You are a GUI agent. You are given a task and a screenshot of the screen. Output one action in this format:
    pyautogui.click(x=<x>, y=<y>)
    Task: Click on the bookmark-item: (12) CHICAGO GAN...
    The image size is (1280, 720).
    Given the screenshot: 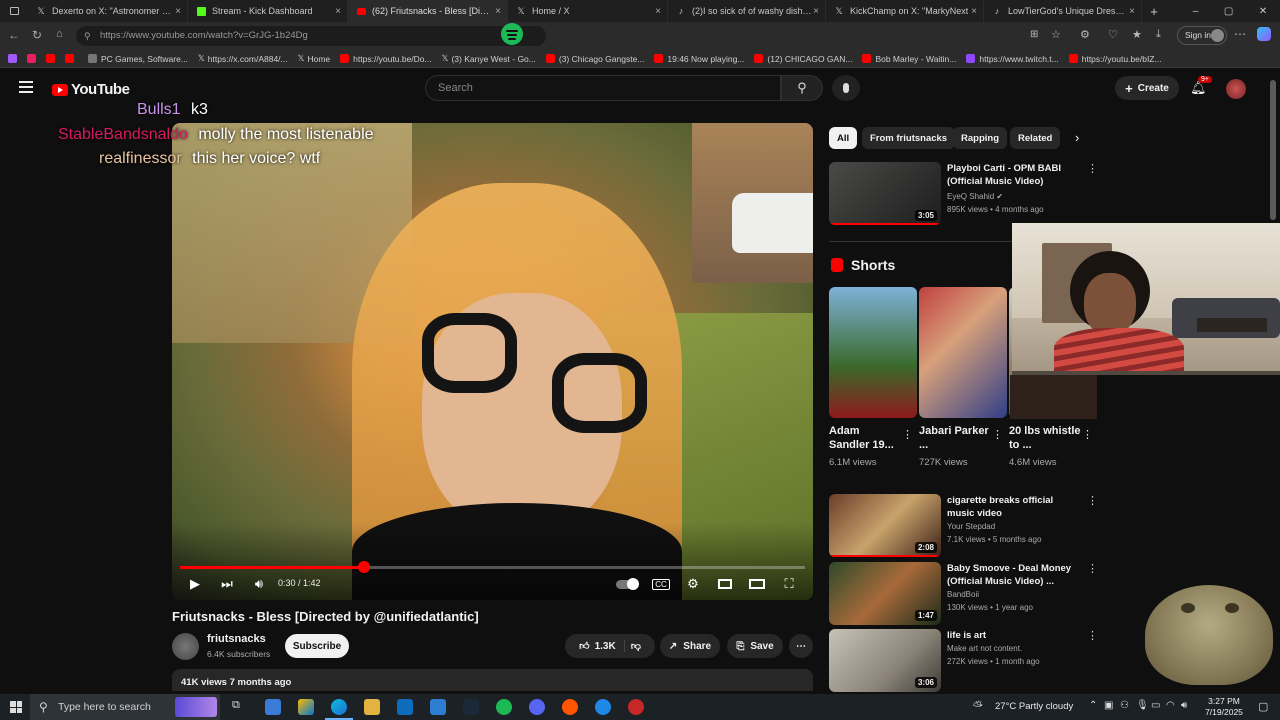 What is the action you would take?
    pyautogui.click(x=803, y=59)
    